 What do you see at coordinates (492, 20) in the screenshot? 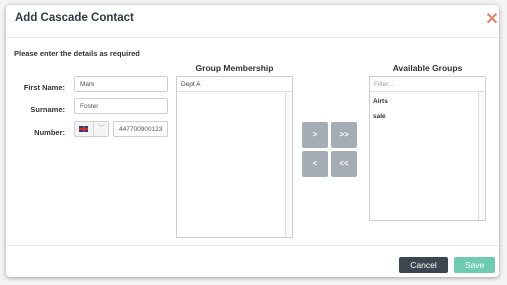
I see `close-icon: ✕` at bounding box center [492, 20].